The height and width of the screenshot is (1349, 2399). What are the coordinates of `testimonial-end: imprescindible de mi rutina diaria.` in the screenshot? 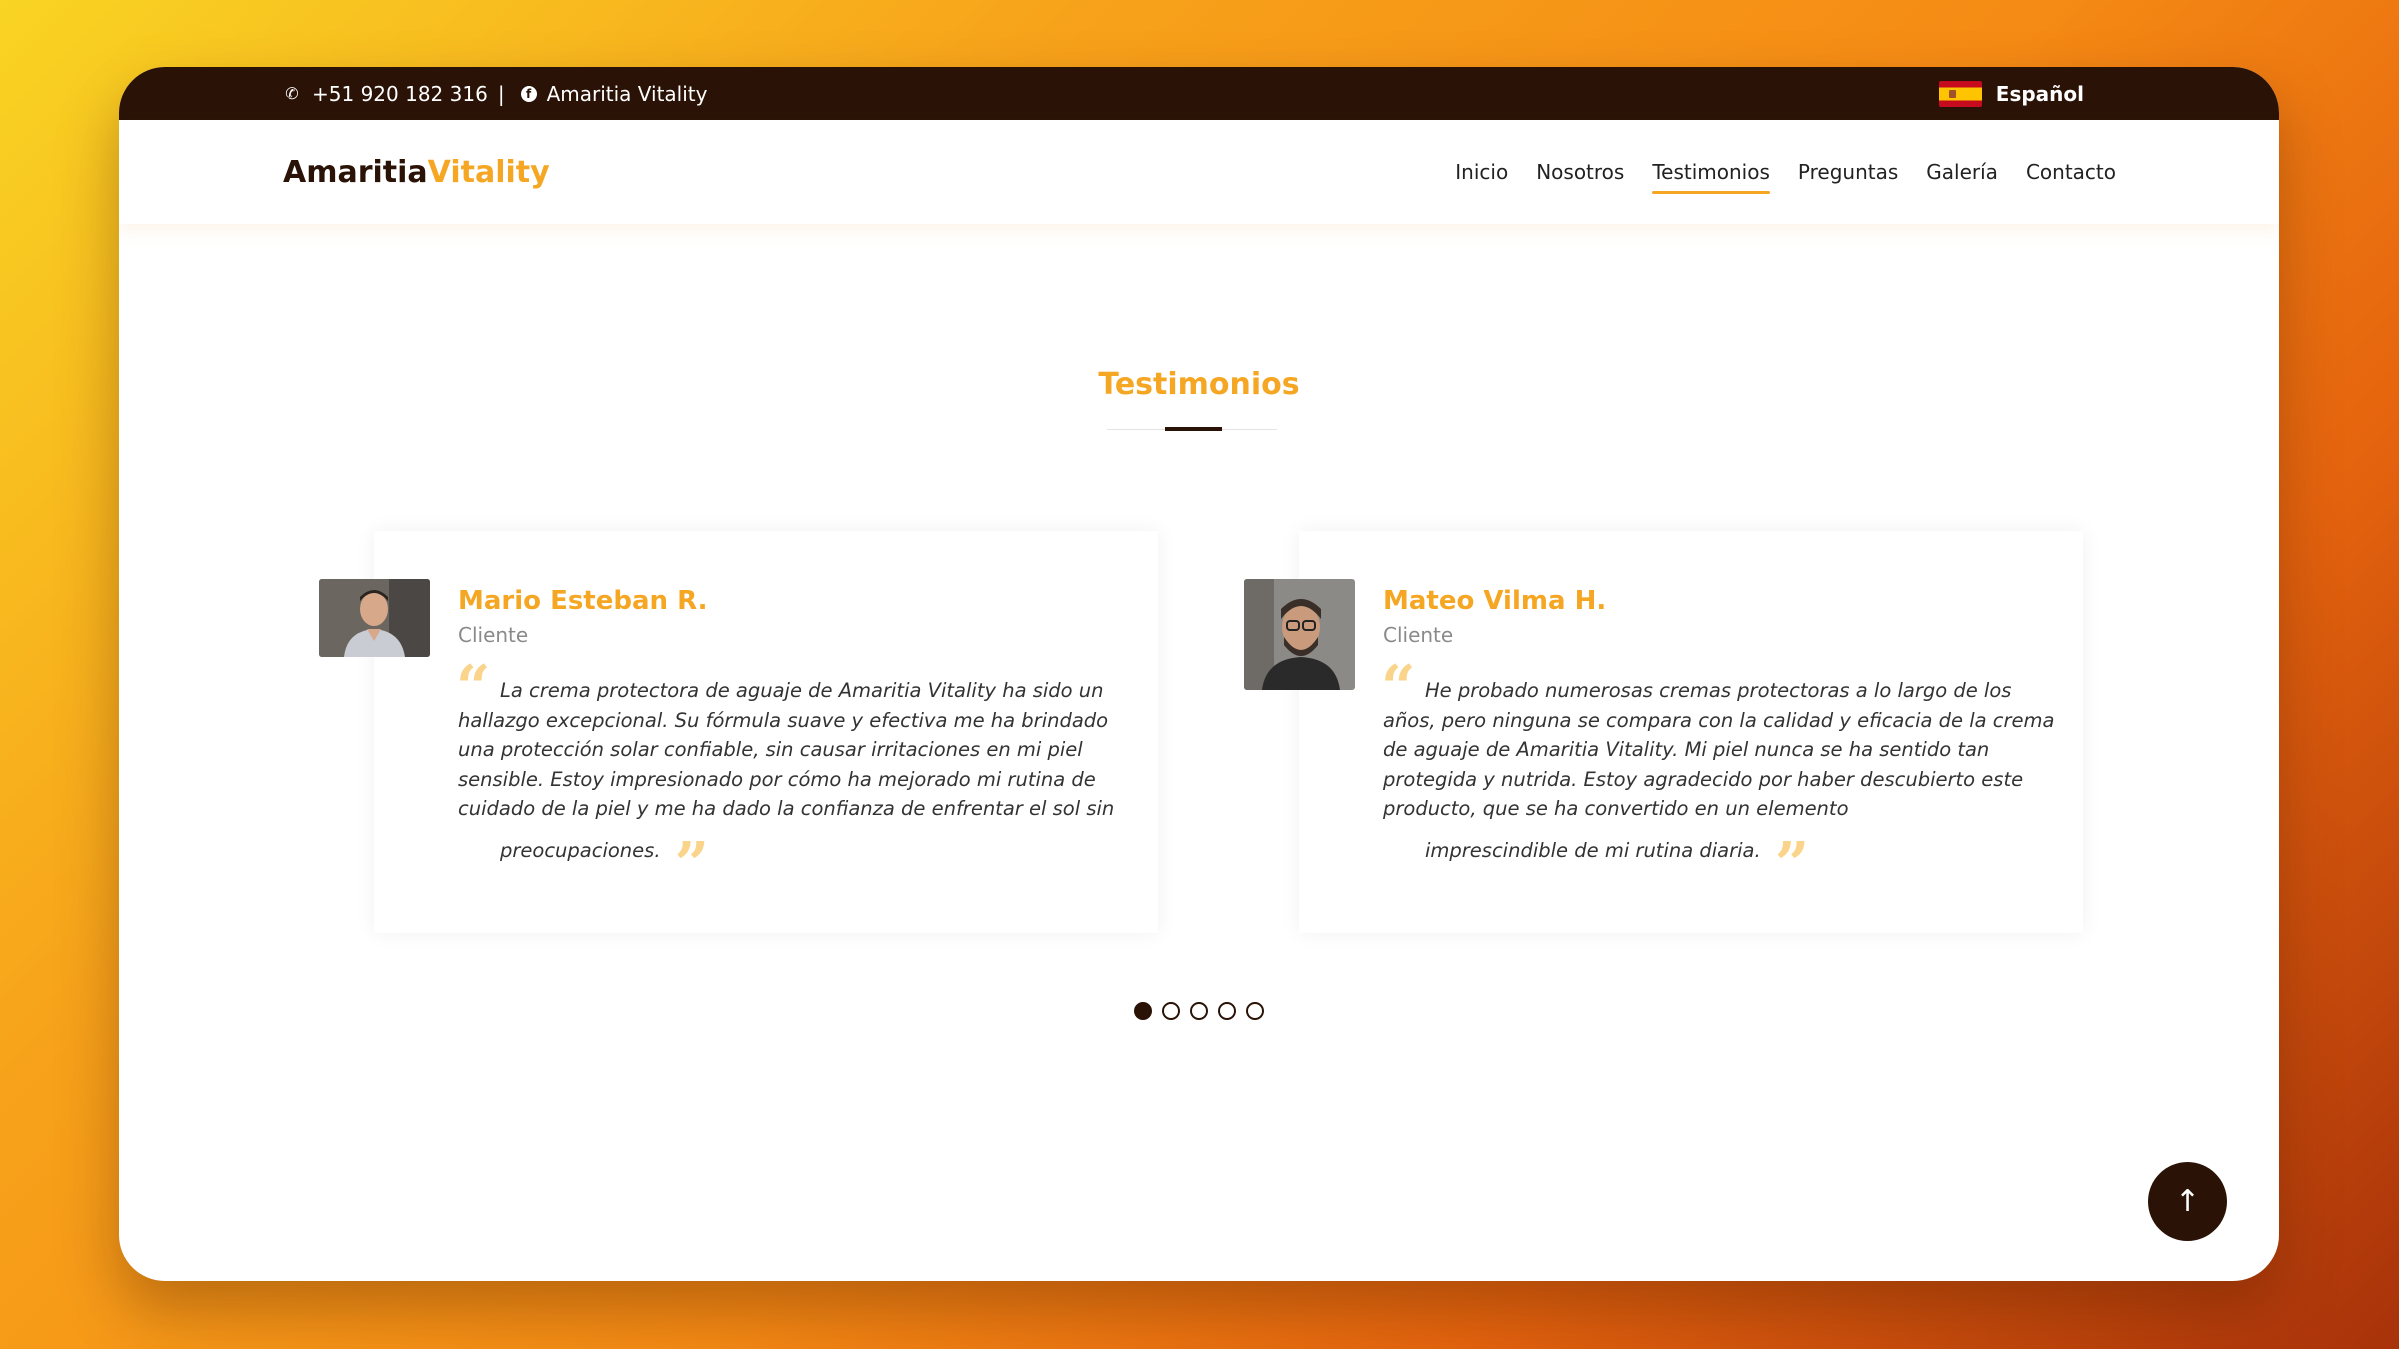 It's located at (1593, 850).